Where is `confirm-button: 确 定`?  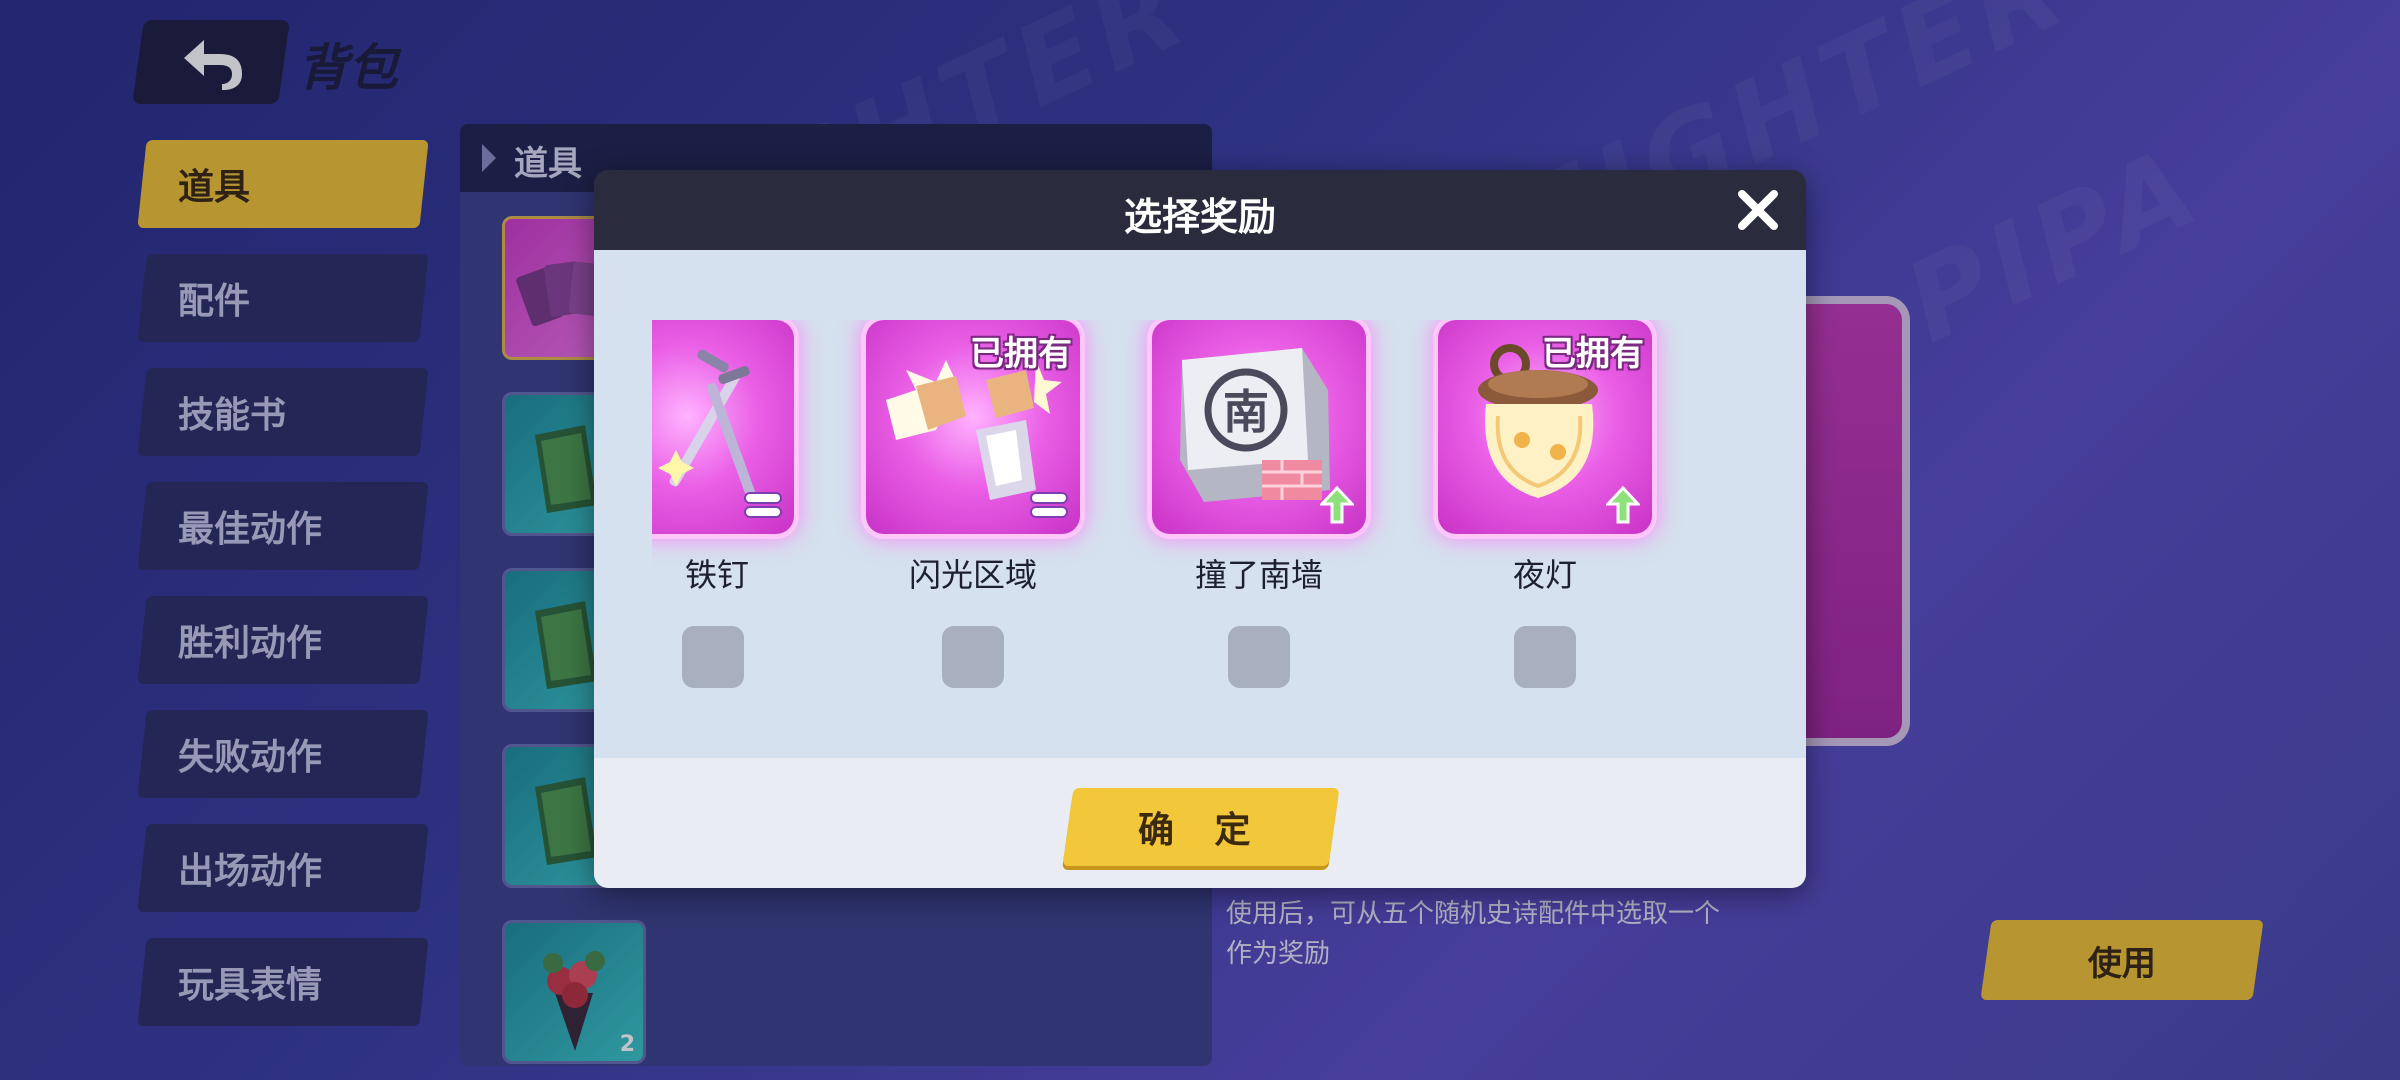
confirm-button: 确 定 is located at coordinates (1201, 827).